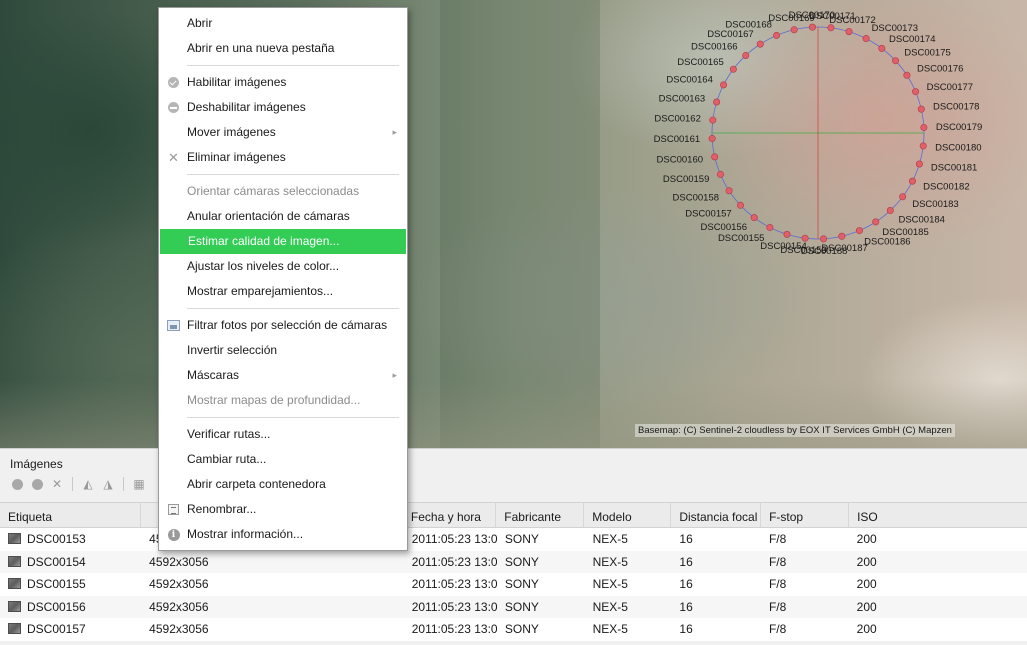 This screenshot has height=645, width=1027. What do you see at coordinates (540, 515) in the screenshot?
I see `column-header: Fabricante` at bounding box center [540, 515].